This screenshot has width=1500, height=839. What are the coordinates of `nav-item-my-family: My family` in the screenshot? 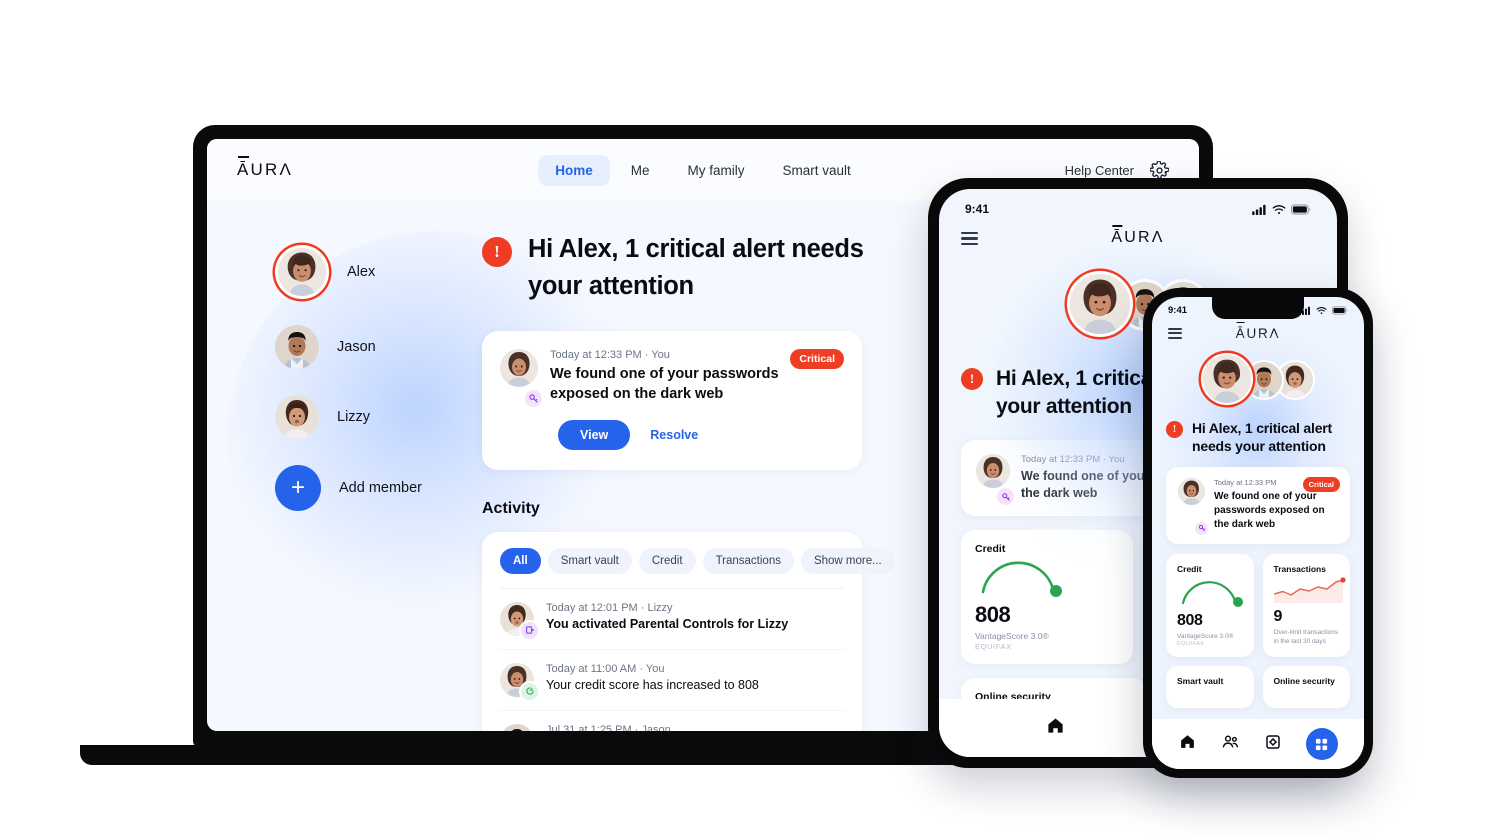 It's located at (716, 170).